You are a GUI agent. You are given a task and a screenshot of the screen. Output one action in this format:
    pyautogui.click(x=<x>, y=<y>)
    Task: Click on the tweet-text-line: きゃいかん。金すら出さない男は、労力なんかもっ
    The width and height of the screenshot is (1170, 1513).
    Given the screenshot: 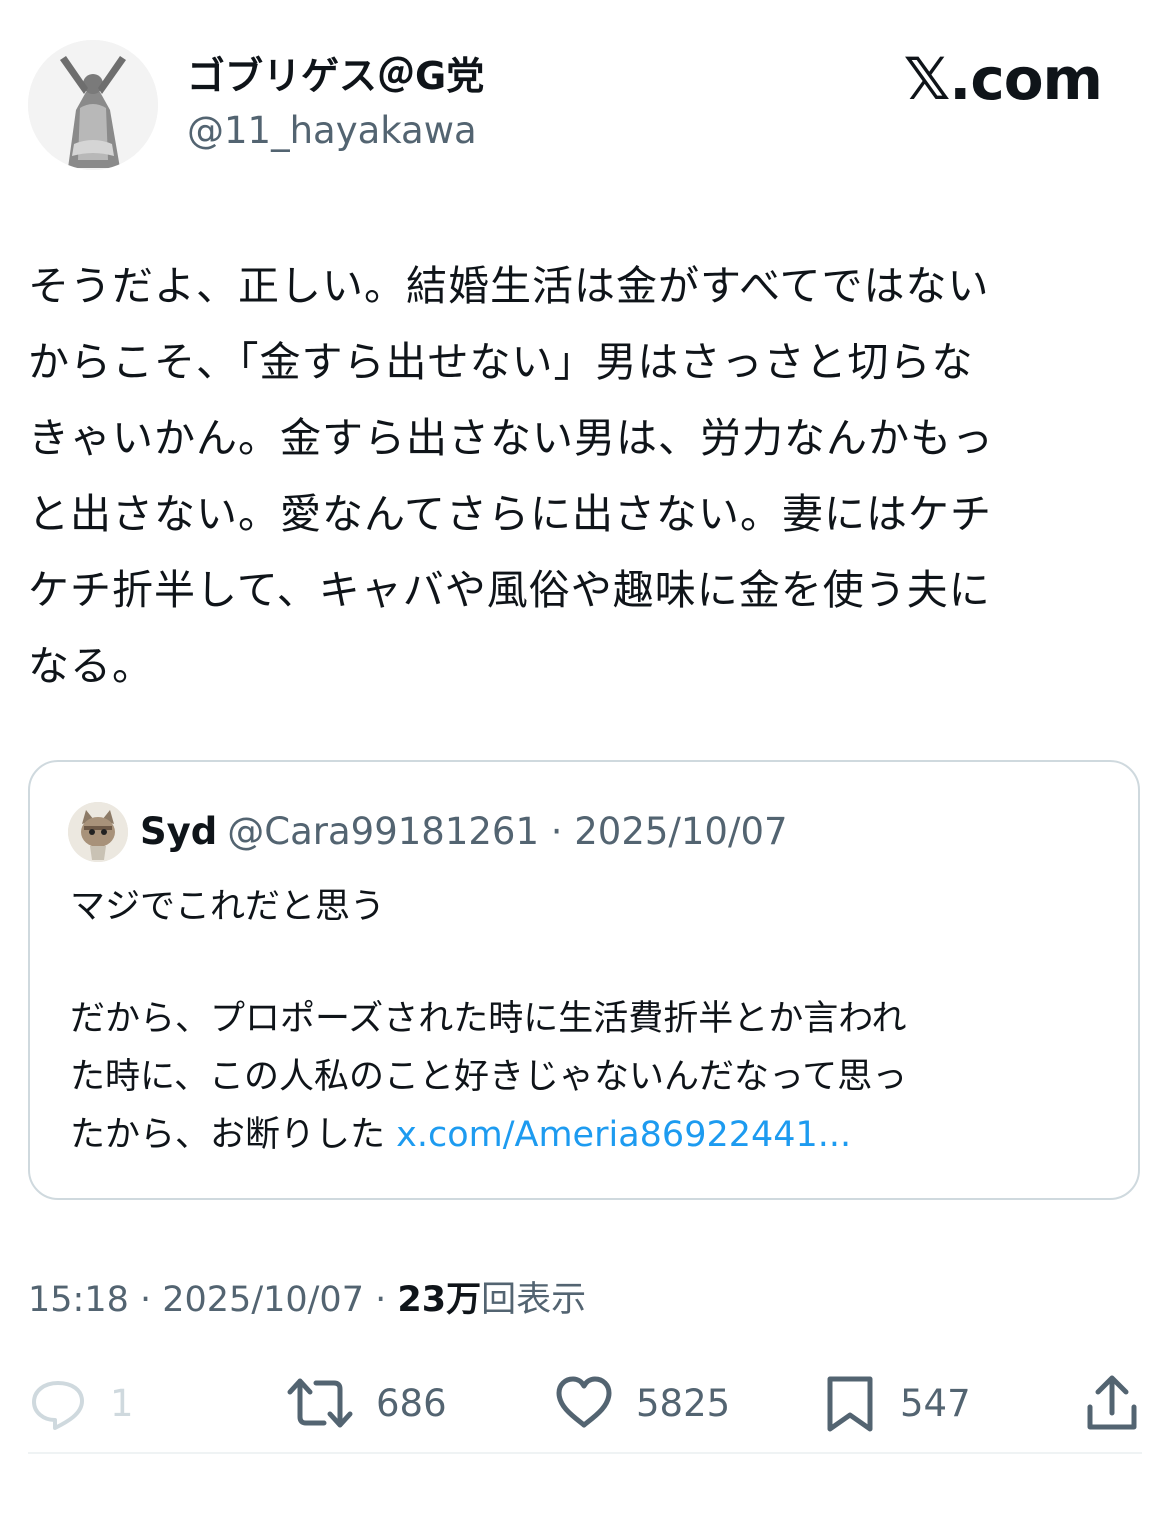 What is the action you would take?
    pyautogui.click(x=511, y=438)
    